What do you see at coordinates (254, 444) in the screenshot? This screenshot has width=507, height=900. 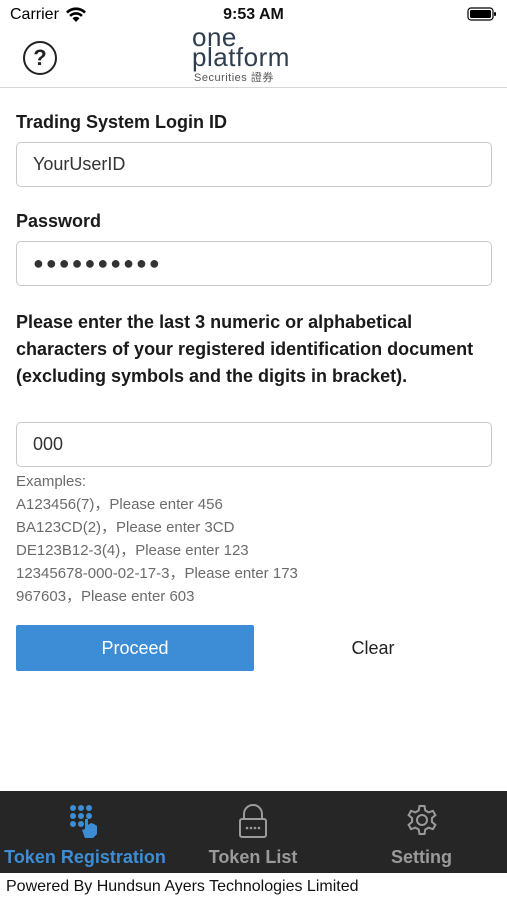 I see `id-chars-field: 000` at bounding box center [254, 444].